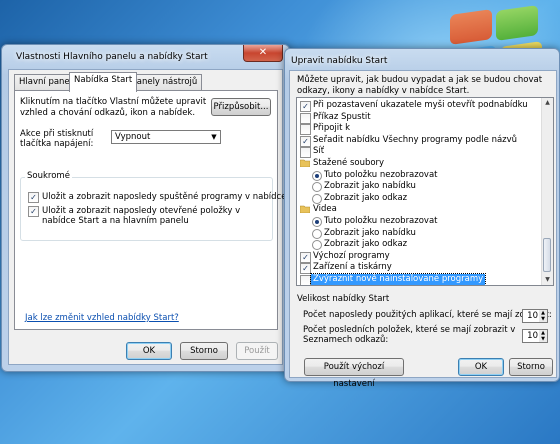 The width and height of the screenshot is (560, 444). I want to click on list-item-label: Zařízení a tiskárny, so click(352, 267).